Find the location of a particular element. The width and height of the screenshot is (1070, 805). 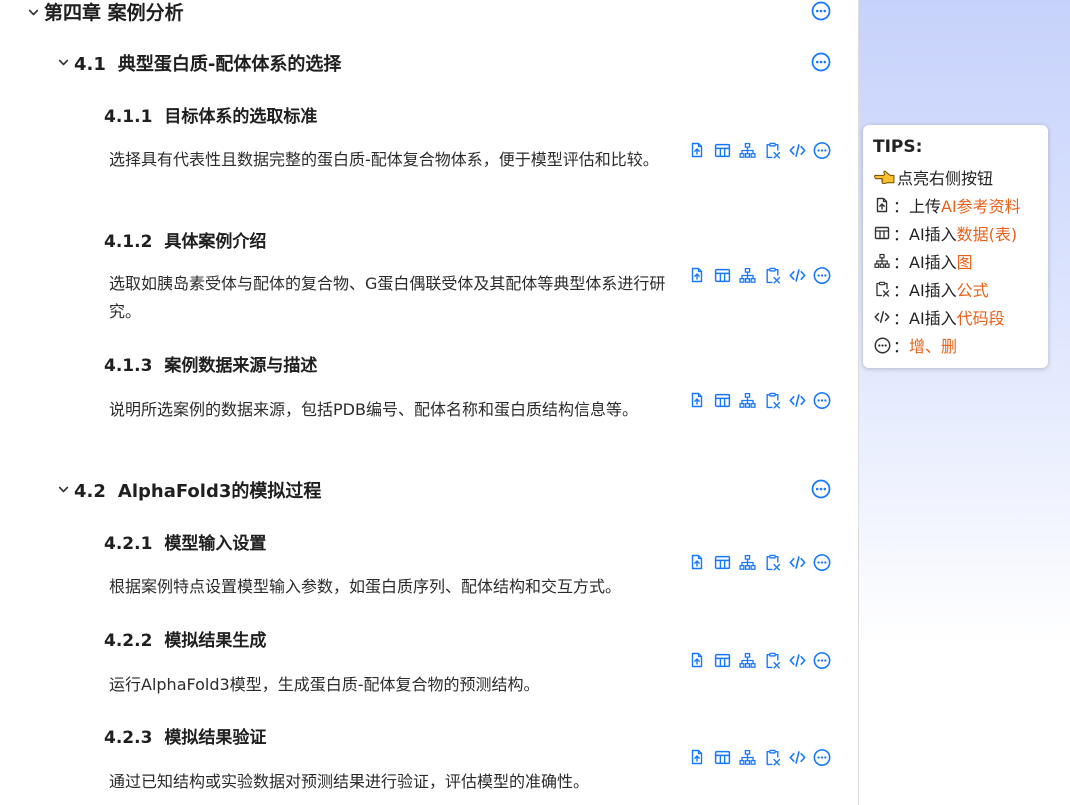

tips-row-diagram: ：AI插入图 is located at coordinates (955, 261).